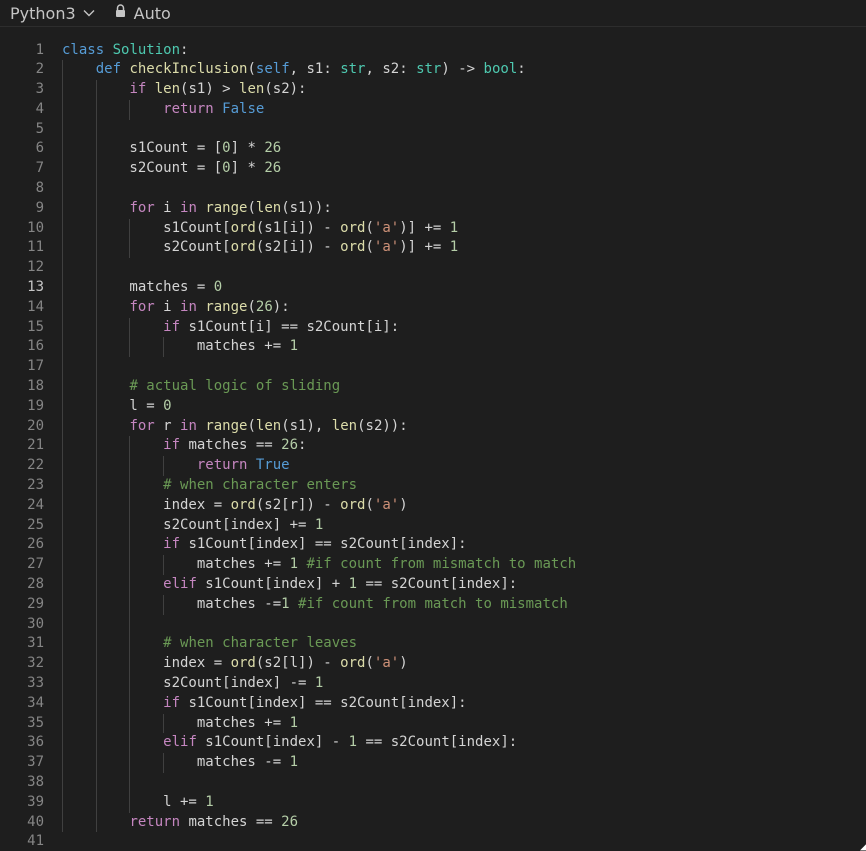  Describe the element at coordinates (35, 326) in the screenshot. I see `line-number: 15` at that location.